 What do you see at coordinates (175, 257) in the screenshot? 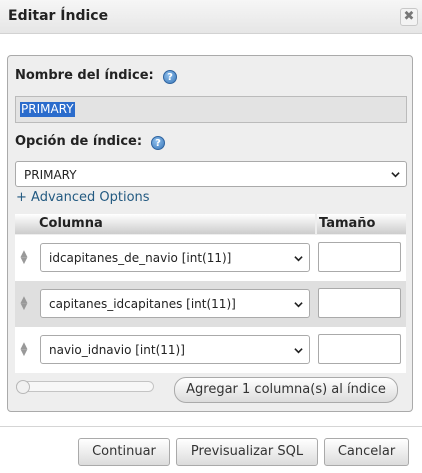
I see `column-select: idcapitanes_de_navio [int(11)]` at bounding box center [175, 257].